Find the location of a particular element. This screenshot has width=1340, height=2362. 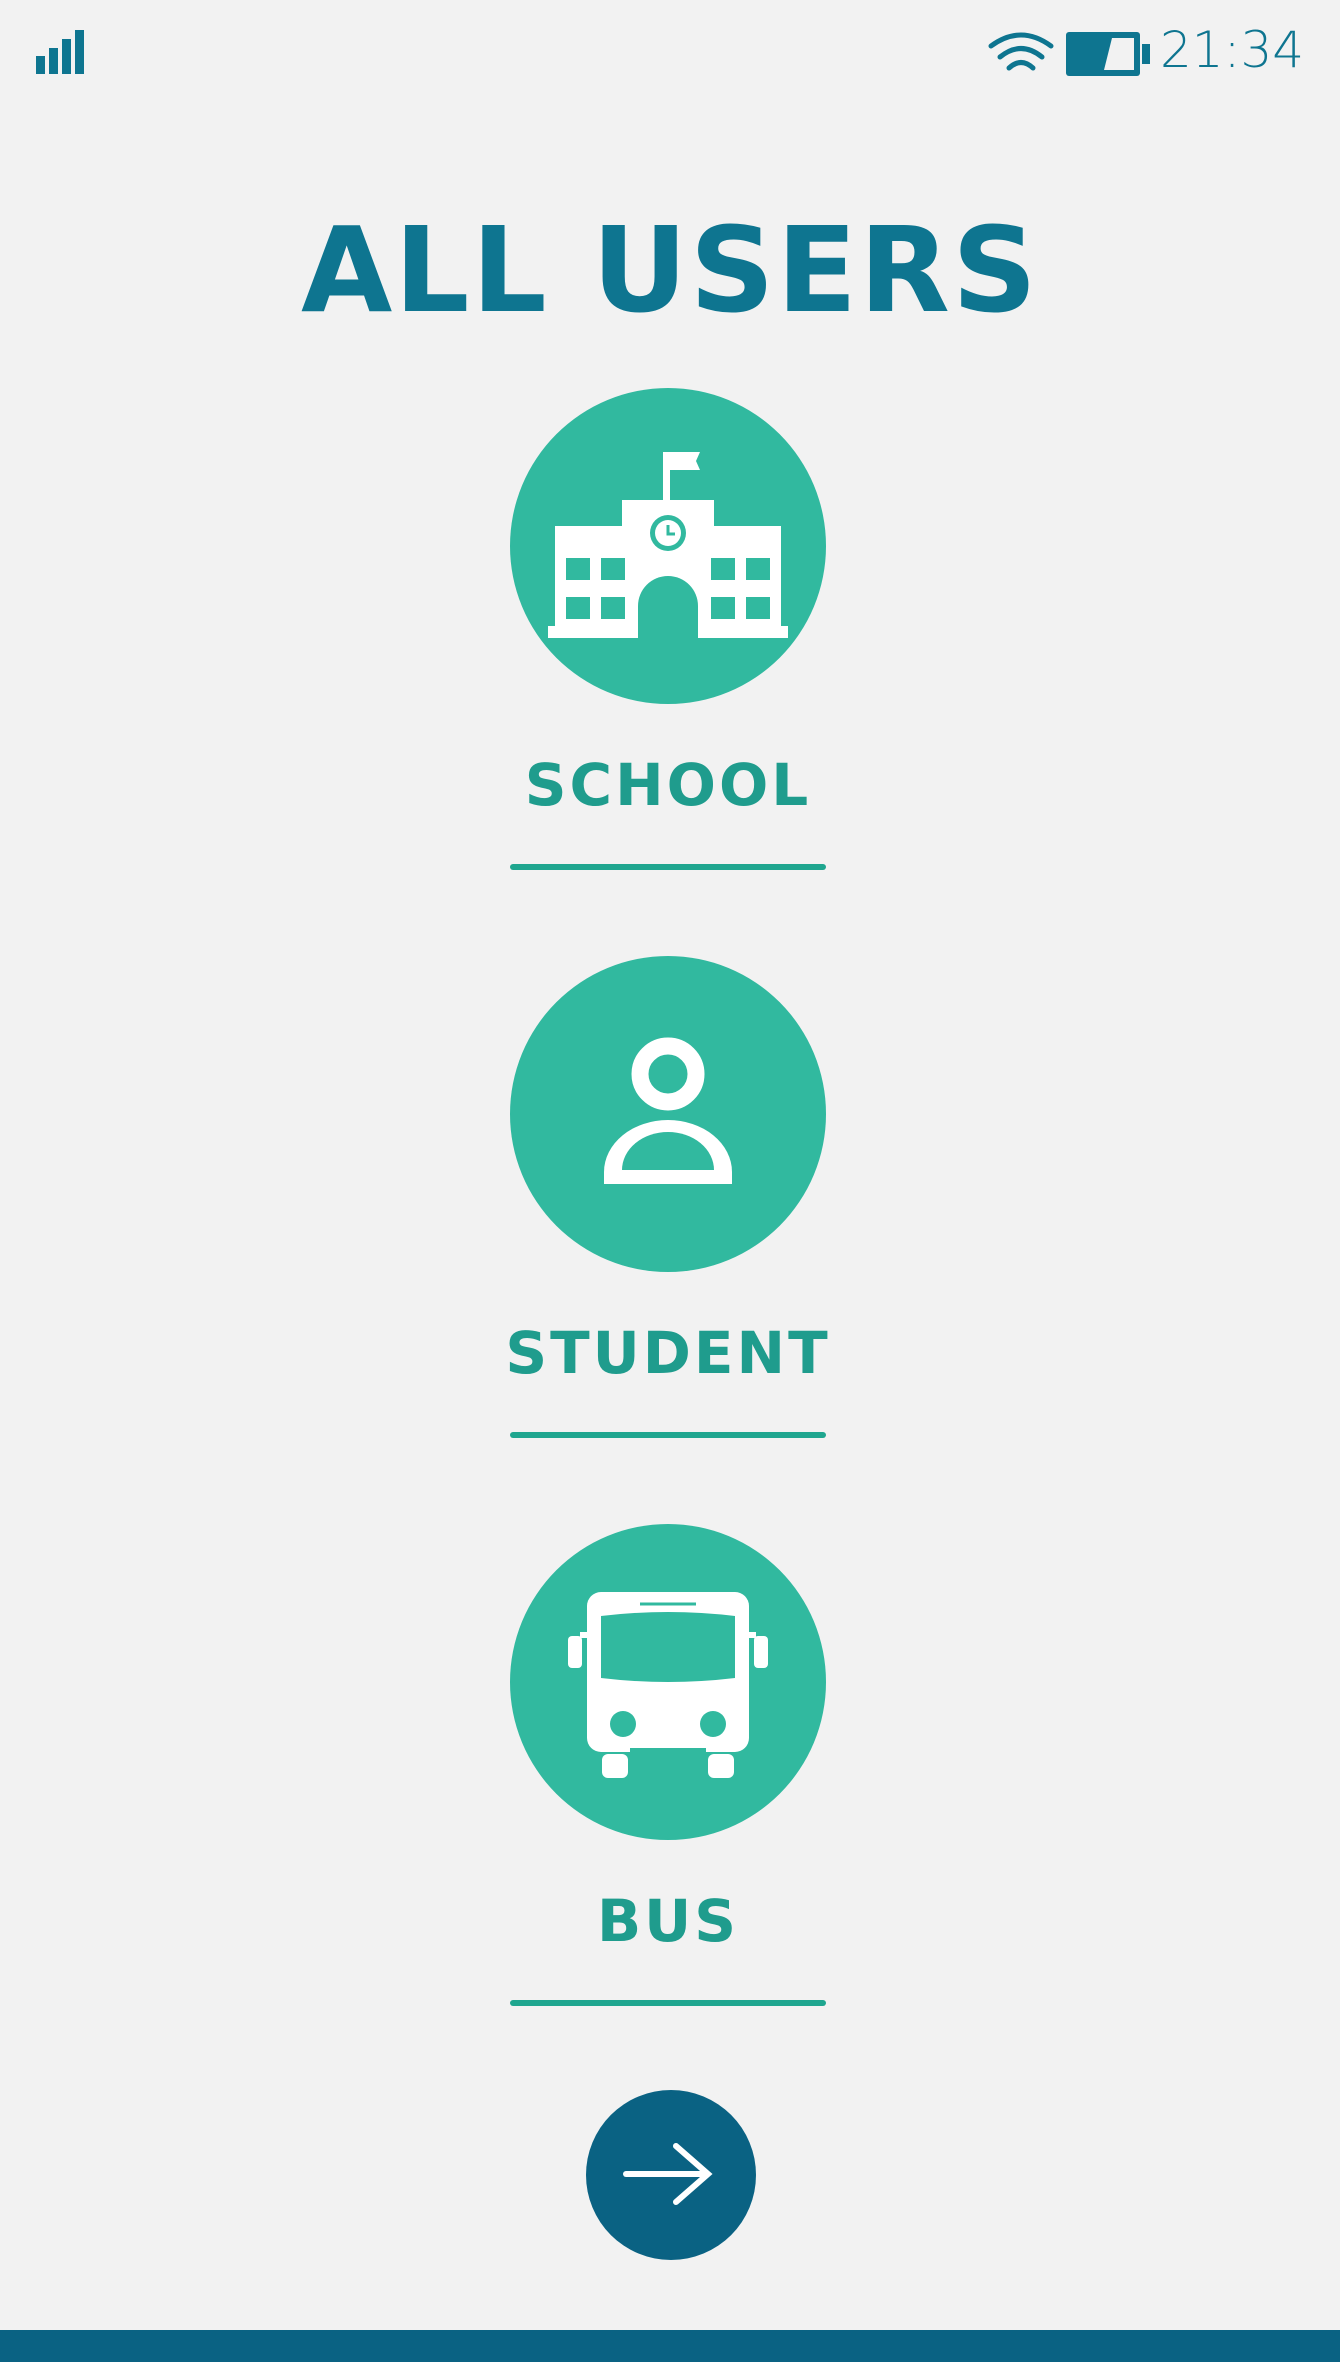

option-label-school: SCHOOL is located at coordinates (668, 785).